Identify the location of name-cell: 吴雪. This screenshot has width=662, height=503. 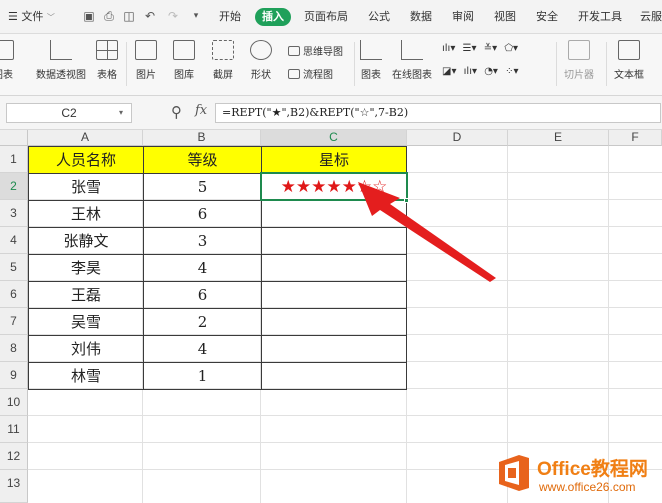
(86, 322).